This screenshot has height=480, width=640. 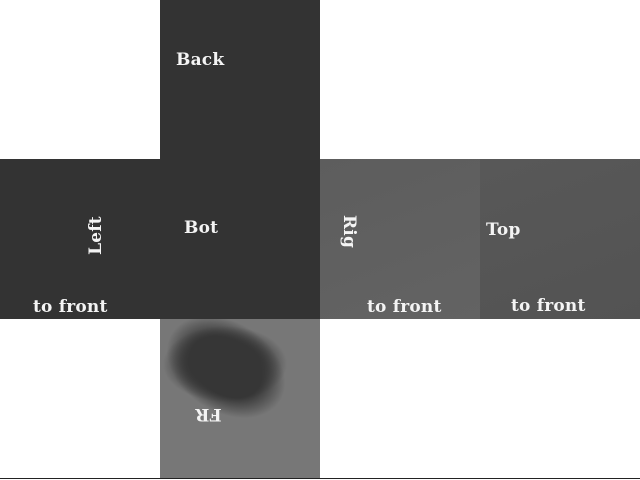 What do you see at coordinates (404, 307) in the screenshot?
I see `right-to-front-hint: to front` at bounding box center [404, 307].